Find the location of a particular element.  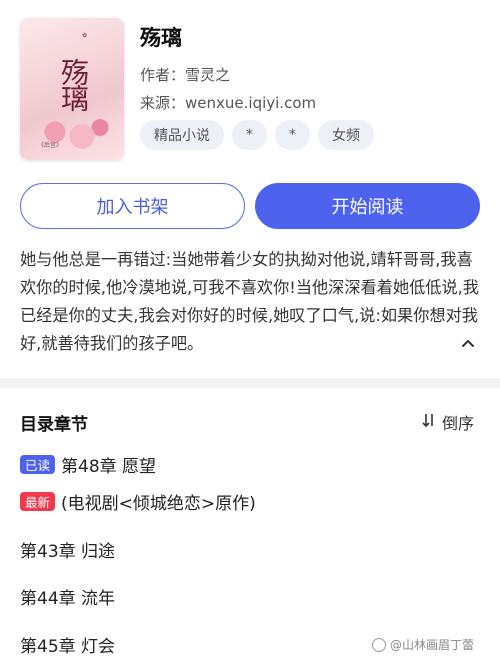

sort-toggle-button: 倒序 is located at coordinates (448, 422).